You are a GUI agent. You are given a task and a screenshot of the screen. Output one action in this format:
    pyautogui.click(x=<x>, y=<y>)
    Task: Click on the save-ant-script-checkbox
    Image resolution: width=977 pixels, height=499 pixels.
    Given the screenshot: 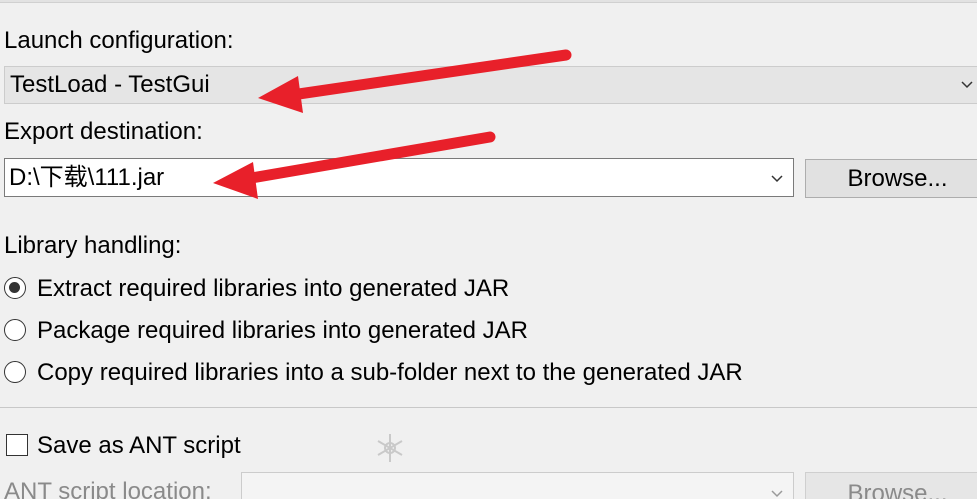 What is the action you would take?
    pyautogui.click(x=17, y=445)
    